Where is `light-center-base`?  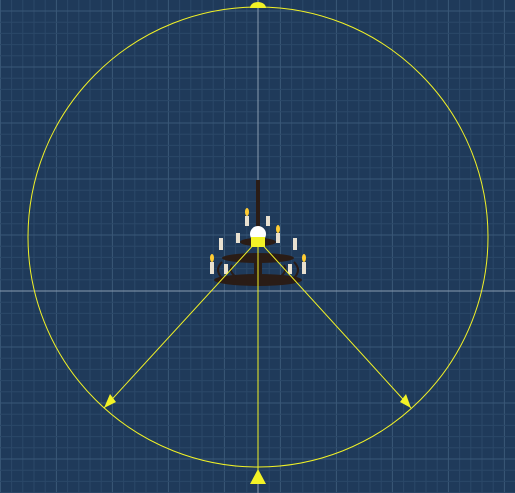 light-center-base is located at coordinates (258, 242).